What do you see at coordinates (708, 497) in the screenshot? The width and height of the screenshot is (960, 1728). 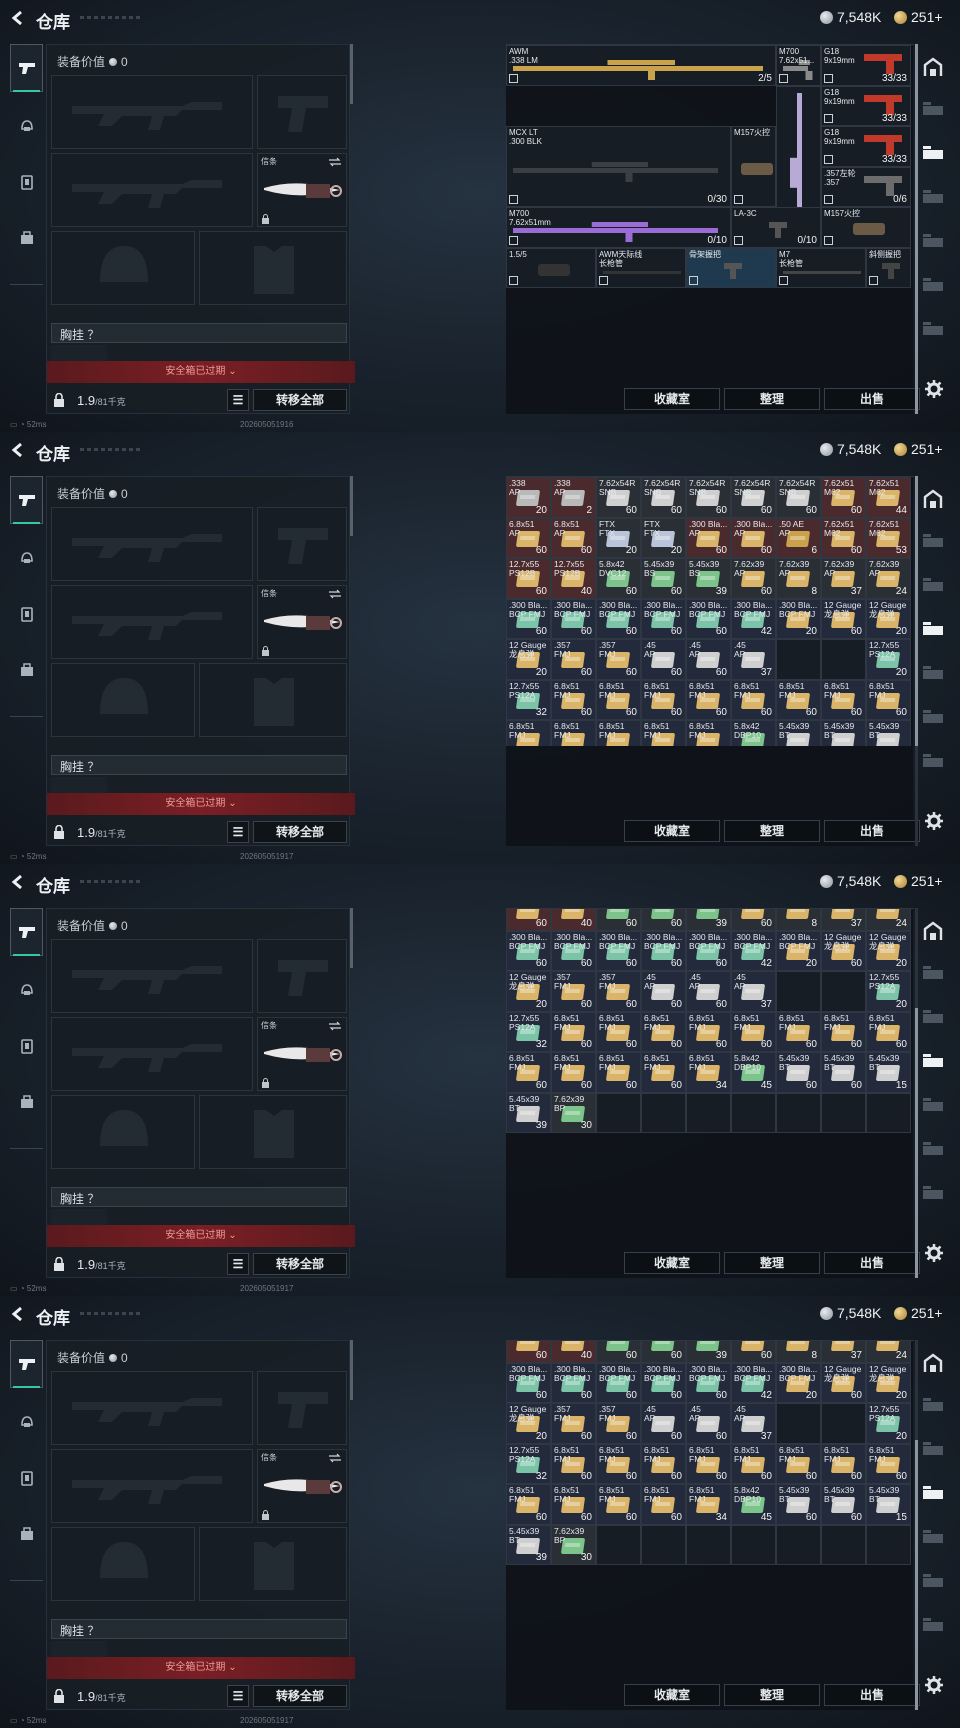 I see `ammo-item: 7.62x54R SNB 60` at bounding box center [708, 497].